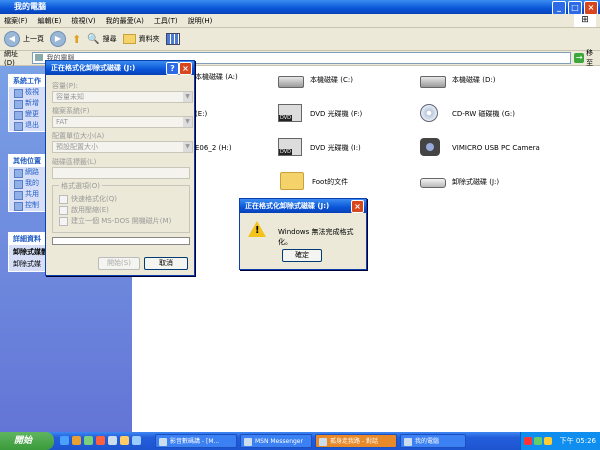 Image resolution: width=600 pixels, height=450 pixels. I want to click on error-dialog-titlebar: 正在格式化卸除式磁碟 (J:) ×, so click(303, 206).